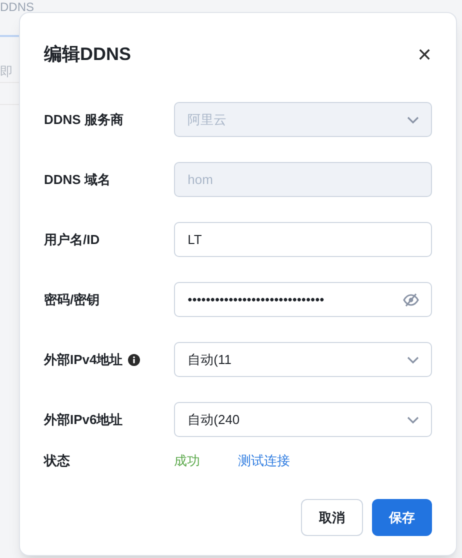  What do you see at coordinates (134, 360) in the screenshot?
I see `info-icon` at bounding box center [134, 360].